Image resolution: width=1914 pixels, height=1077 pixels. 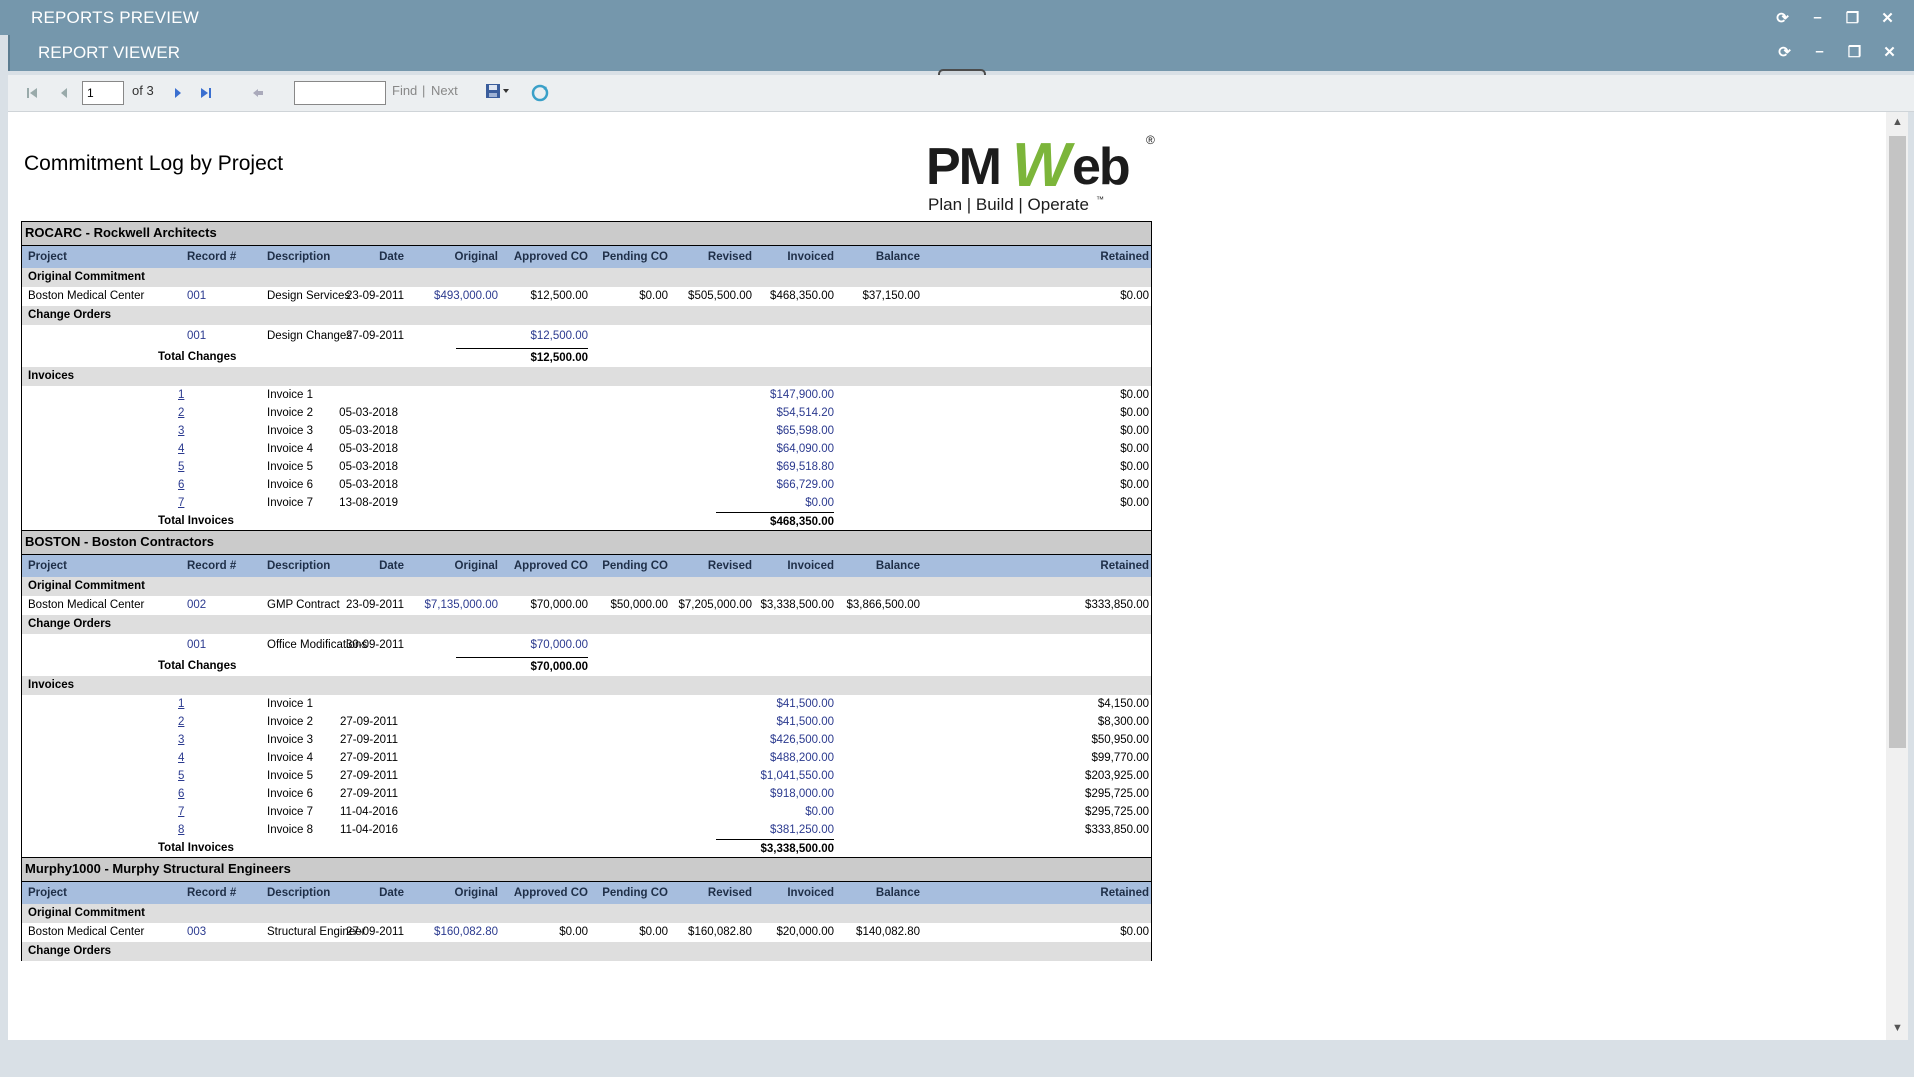 What do you see at coordinates (196, 605) in the screenshot?
I see `commitment-record: 002` at bounding box center [196, 605].